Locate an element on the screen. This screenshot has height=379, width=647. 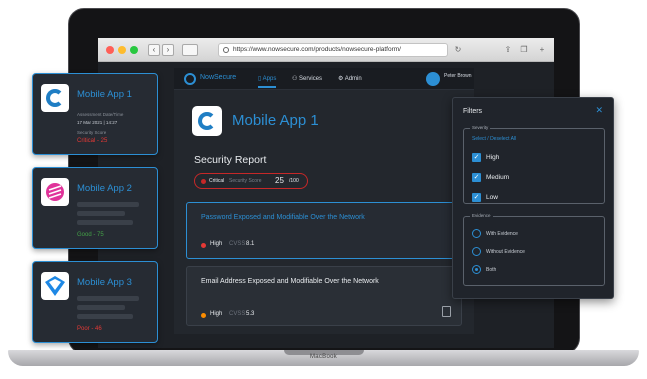
app-3-logo is located at coordinates (55, 286).